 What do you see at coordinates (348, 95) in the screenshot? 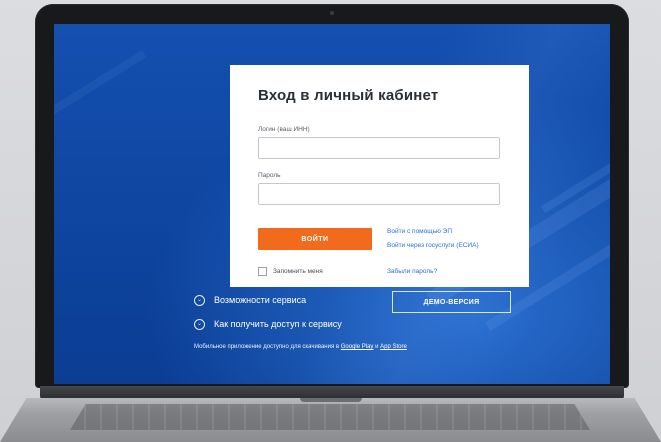
I see `page-title: Вход в личный кабинет` at bounding box center [348, 95].